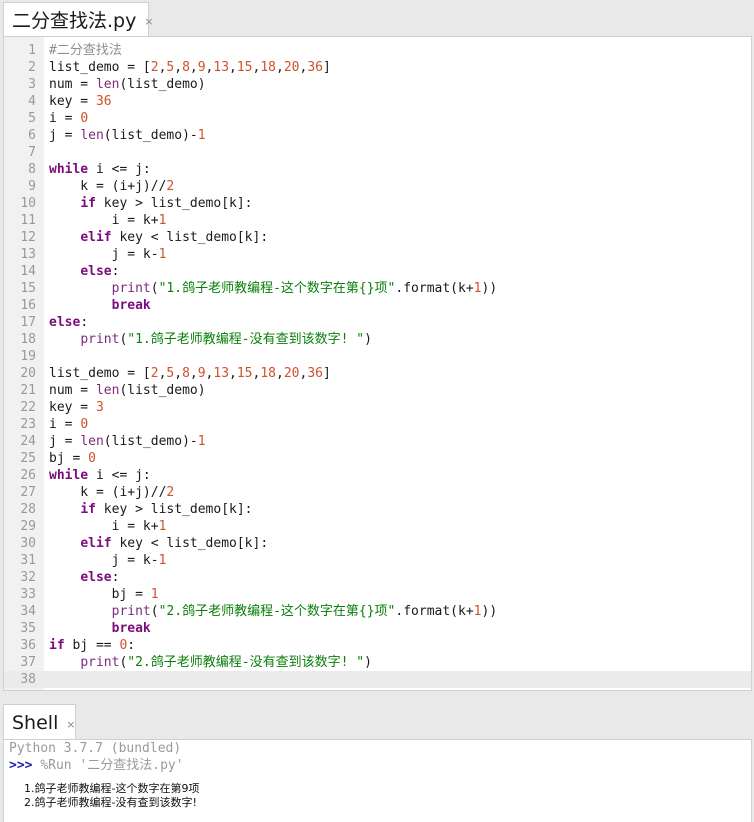 Image resolution: width=754 pixels, height=822 pixels. I want to click on code-text: elif key < list_demo[k]:, so click(158, 237).